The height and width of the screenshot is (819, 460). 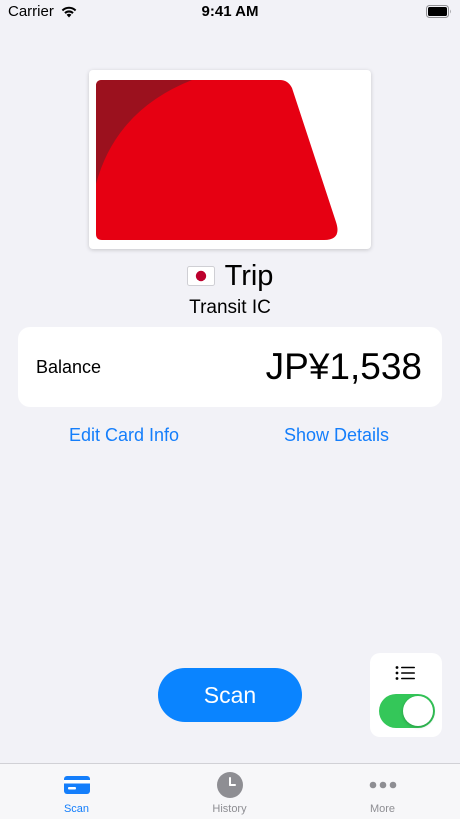 I want to click on tab-bar: Scan History More, so click(x=230, y=791).